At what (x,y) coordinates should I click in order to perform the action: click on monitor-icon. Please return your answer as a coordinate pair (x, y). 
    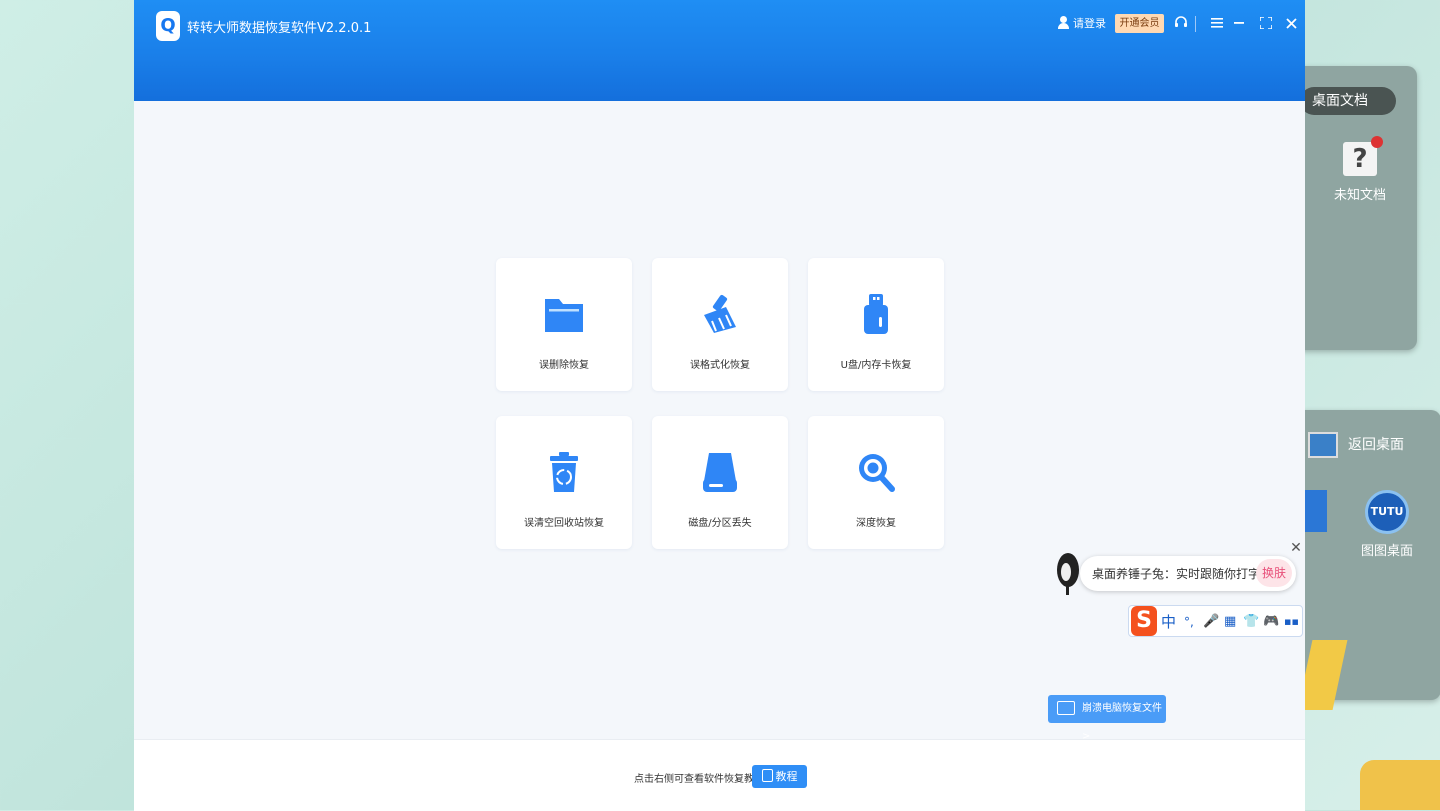
    Looking at the image, I should click on (1323, 445).